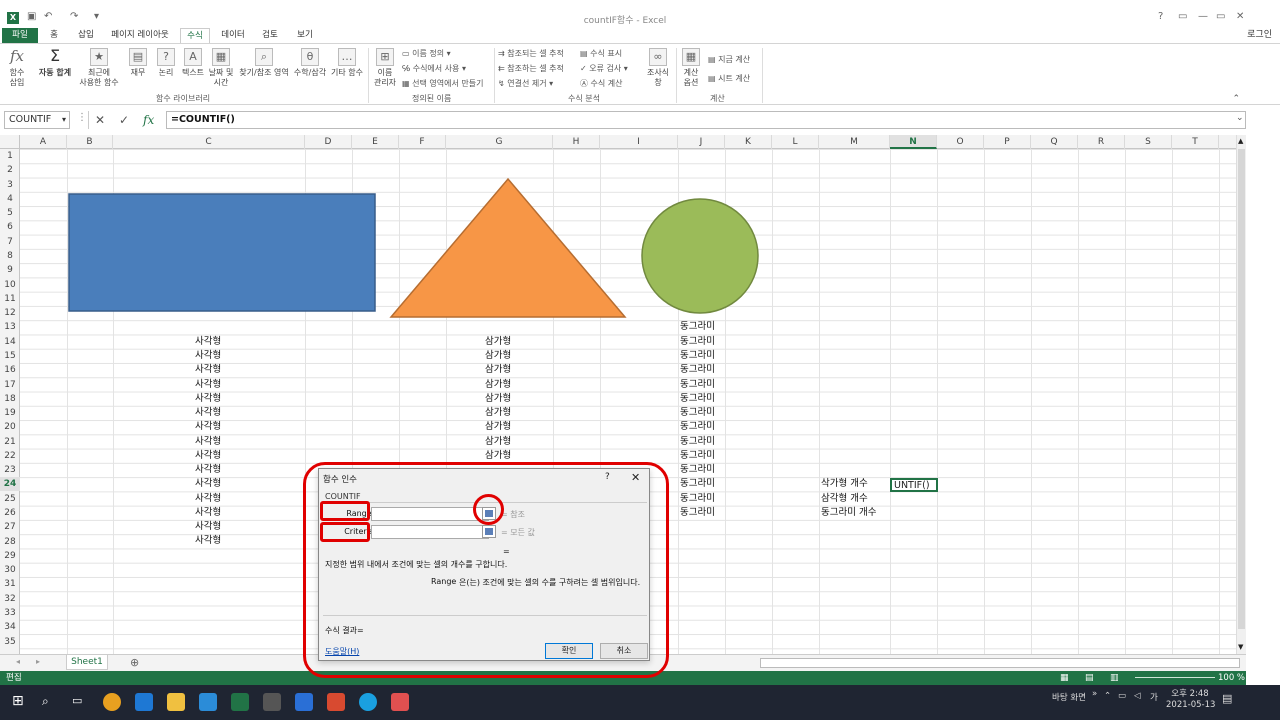  Describe the element at coordinates (913, 142) in the screenshot. I see `column-header-selected: N` at that location.